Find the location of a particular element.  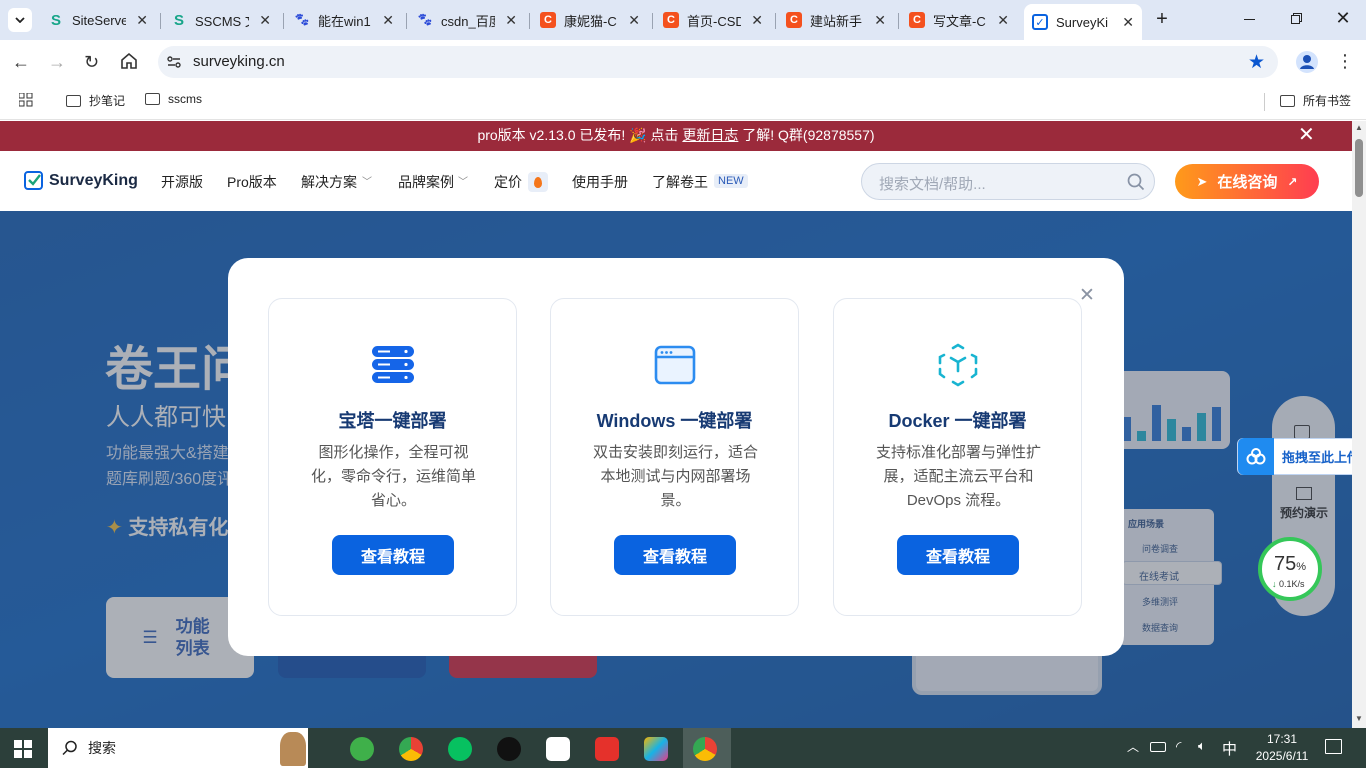

ime-indicator: 中 is located at coordinates (1229, 748).